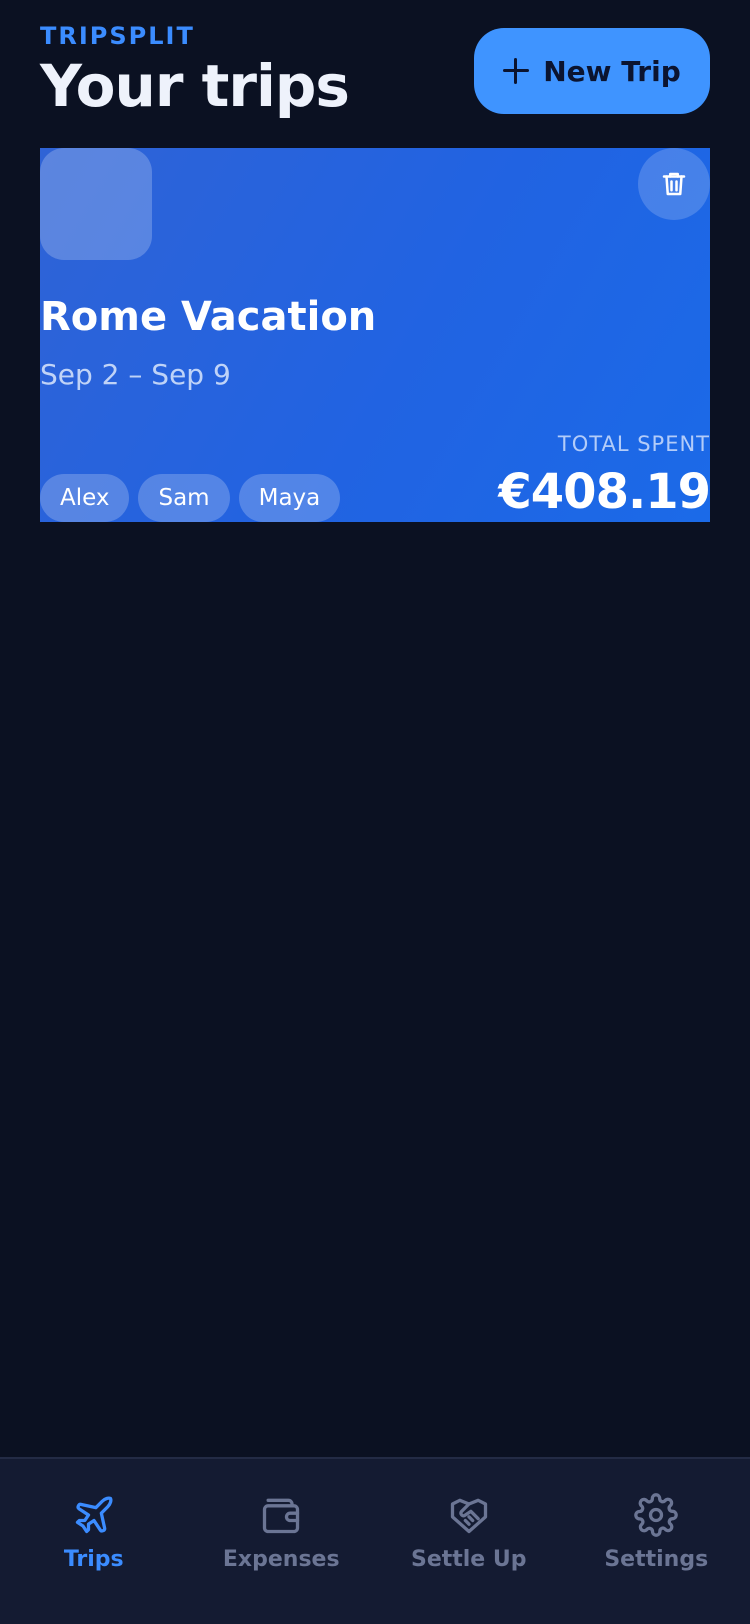 This screenshot has height=1624, width=750. What do you see at coordinates (375, 70) in the screenshot?
I see `page-header: TRIPSPLIT Your trips New Trip` at bounding box center [375, 70].